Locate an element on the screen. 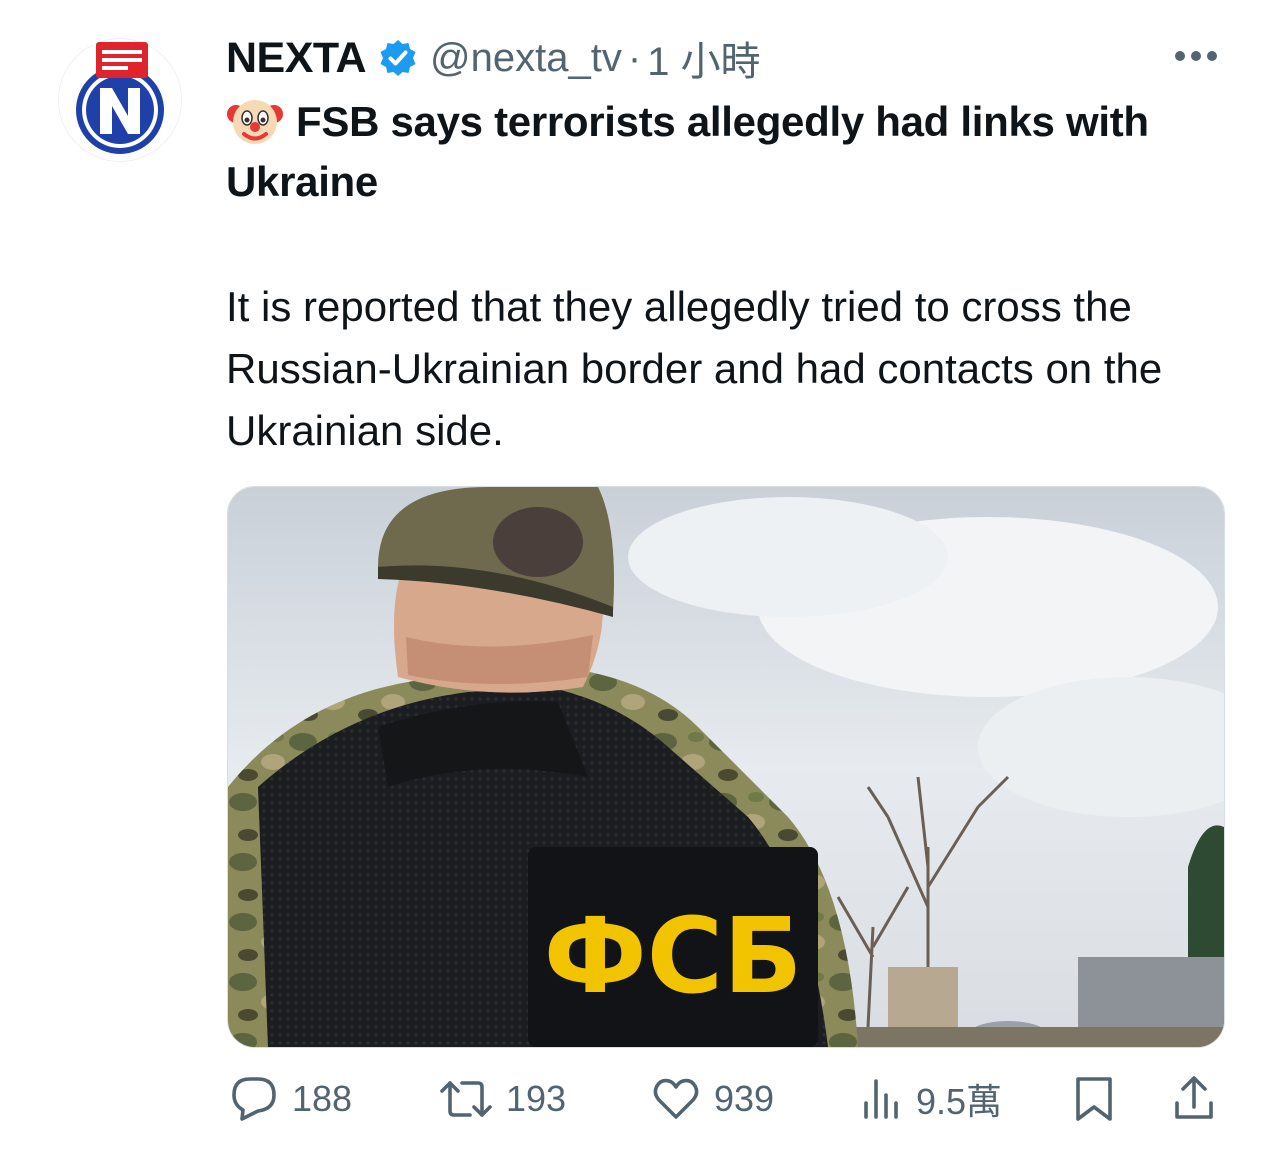  nexta-logo-icon is located at coordinates (120, 98).